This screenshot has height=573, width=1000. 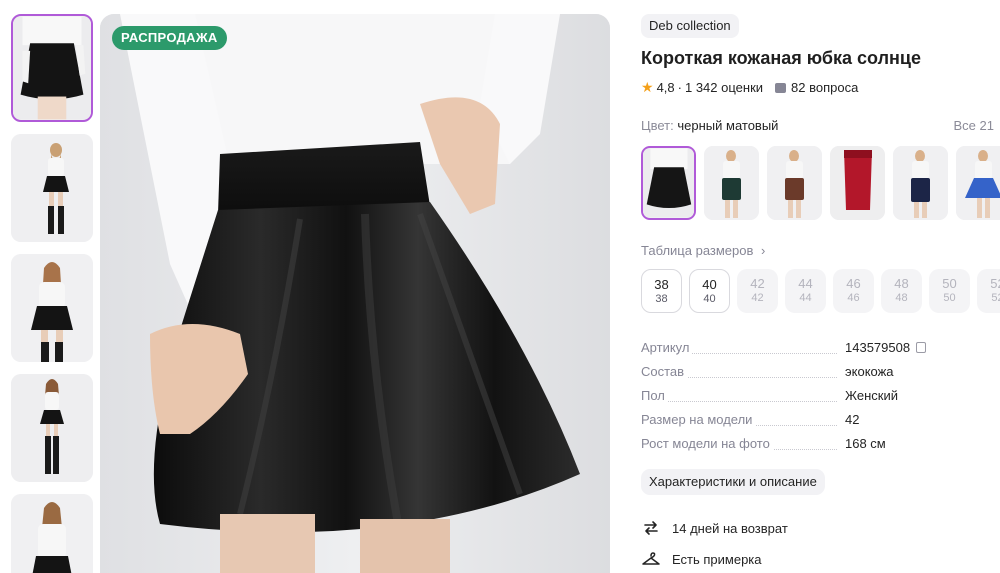 I want to click on model-back-view-photo, so click(x=52, y=188).